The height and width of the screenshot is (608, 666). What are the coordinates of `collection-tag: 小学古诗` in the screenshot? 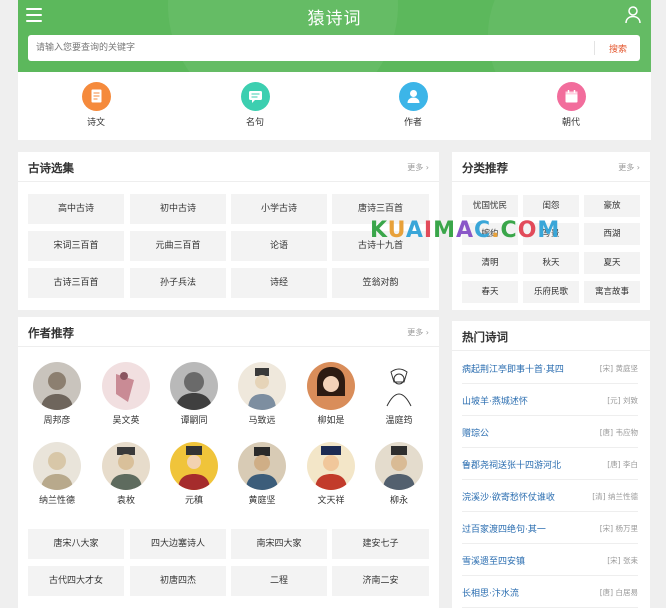 It's located at (279, 209).